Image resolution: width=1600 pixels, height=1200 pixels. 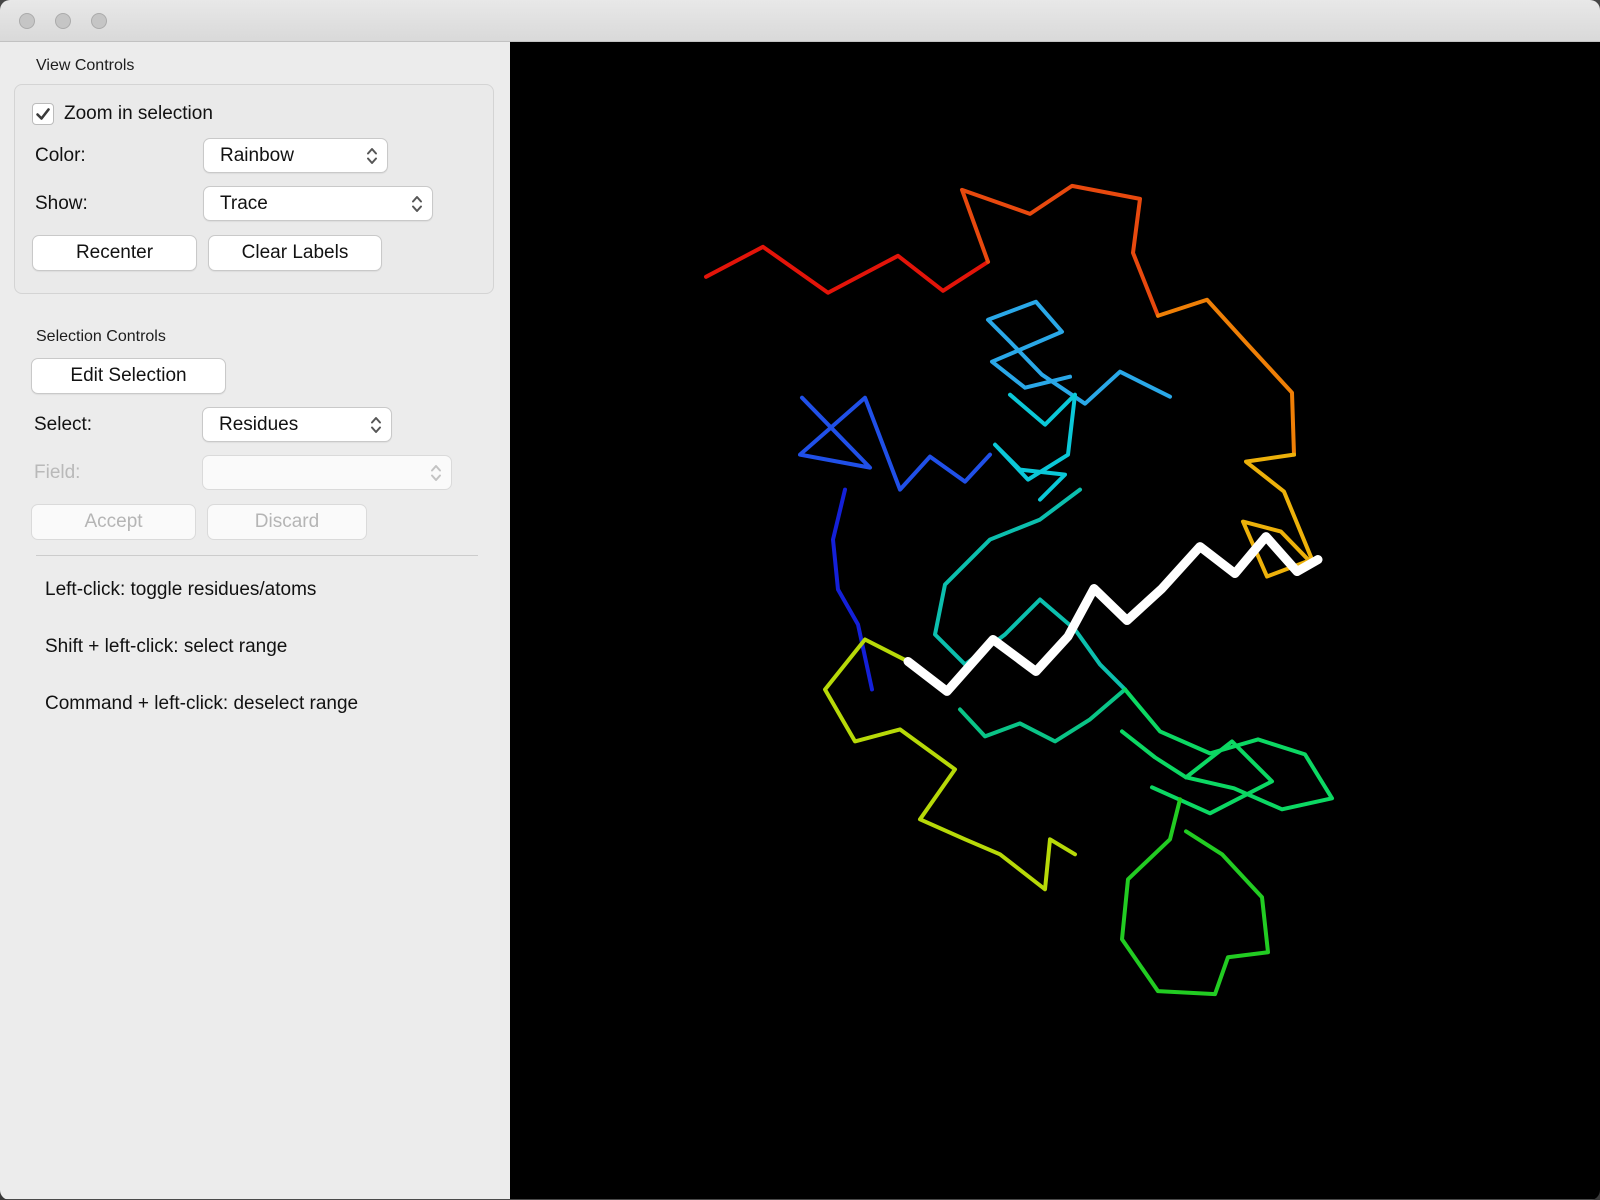 What do you see at coordinates (259, 424) in the screenshot?
I see `select-dropdown-value: Residues` at bounding box center [259, 424].